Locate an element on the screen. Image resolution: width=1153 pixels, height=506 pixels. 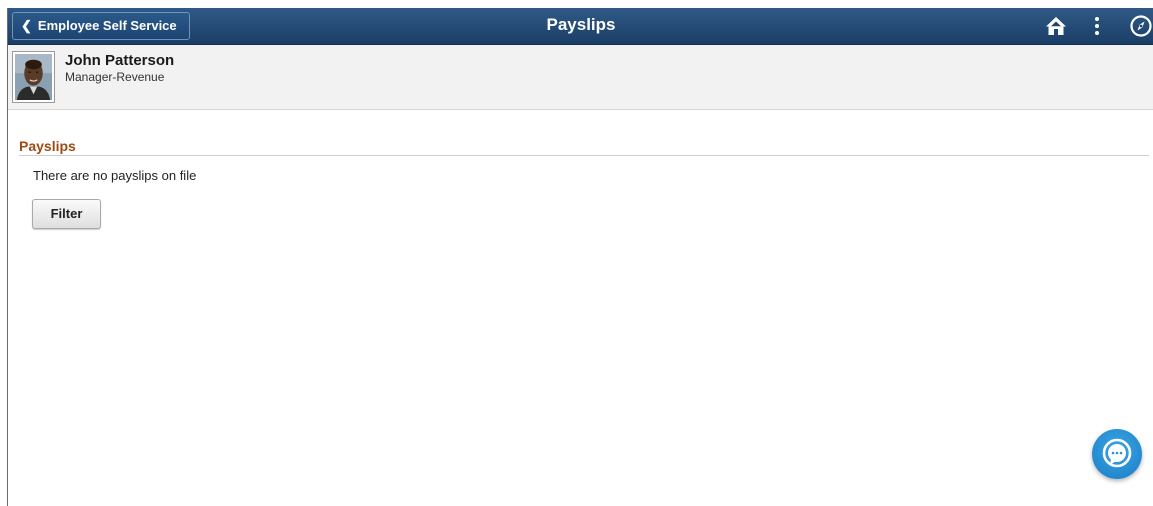
page-title: Payslips is located at coordinates (581, 24).